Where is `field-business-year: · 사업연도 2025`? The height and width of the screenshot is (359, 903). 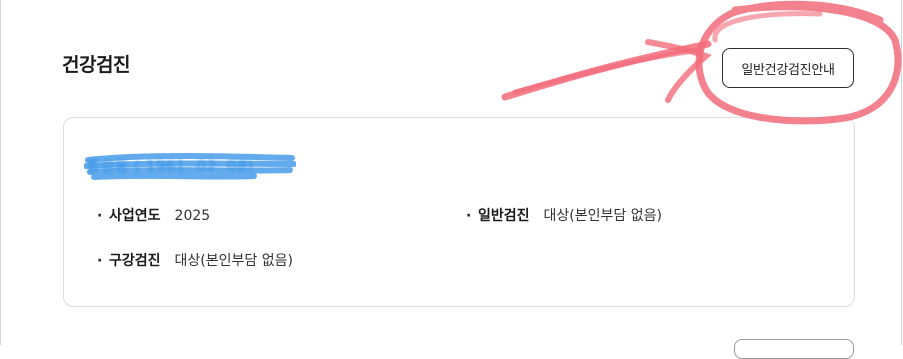
field-business-year: · 사업연도 2025 is located at coordinates (153, 215).